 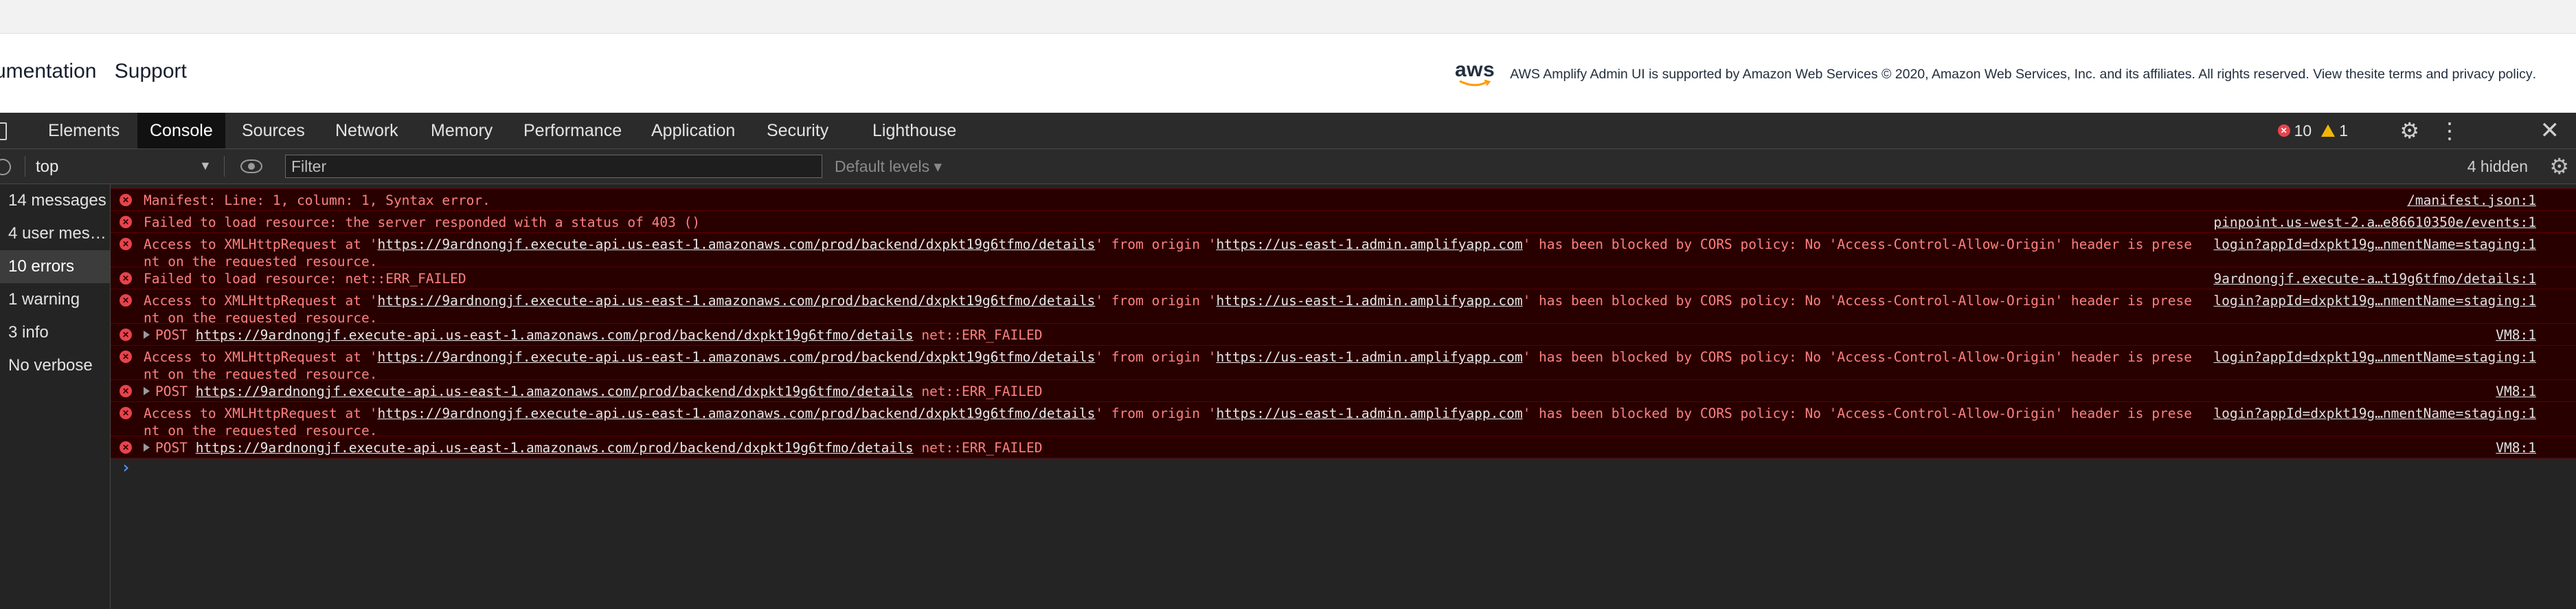 I want to click on aws-logo: aws, so click(x=1475, y=73).